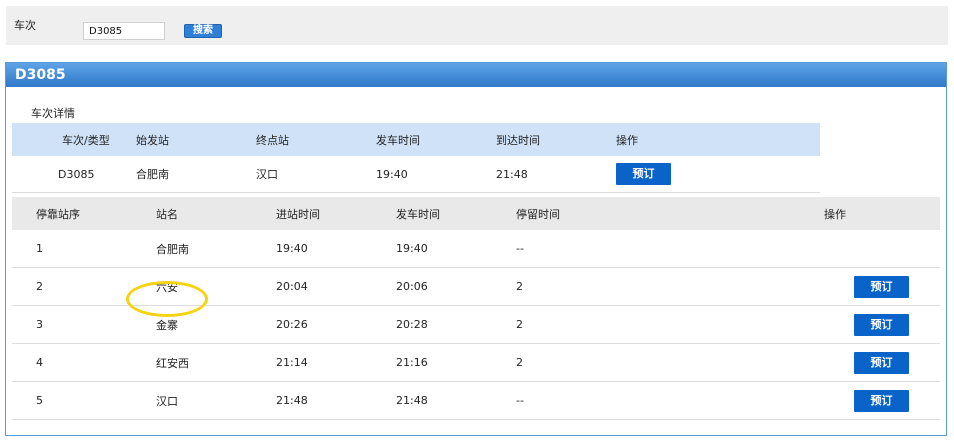  What do you see at coordinates (292, 400) in the screenshot?
I see `arrive-time: 21:48` at bounding box center [292, 400].